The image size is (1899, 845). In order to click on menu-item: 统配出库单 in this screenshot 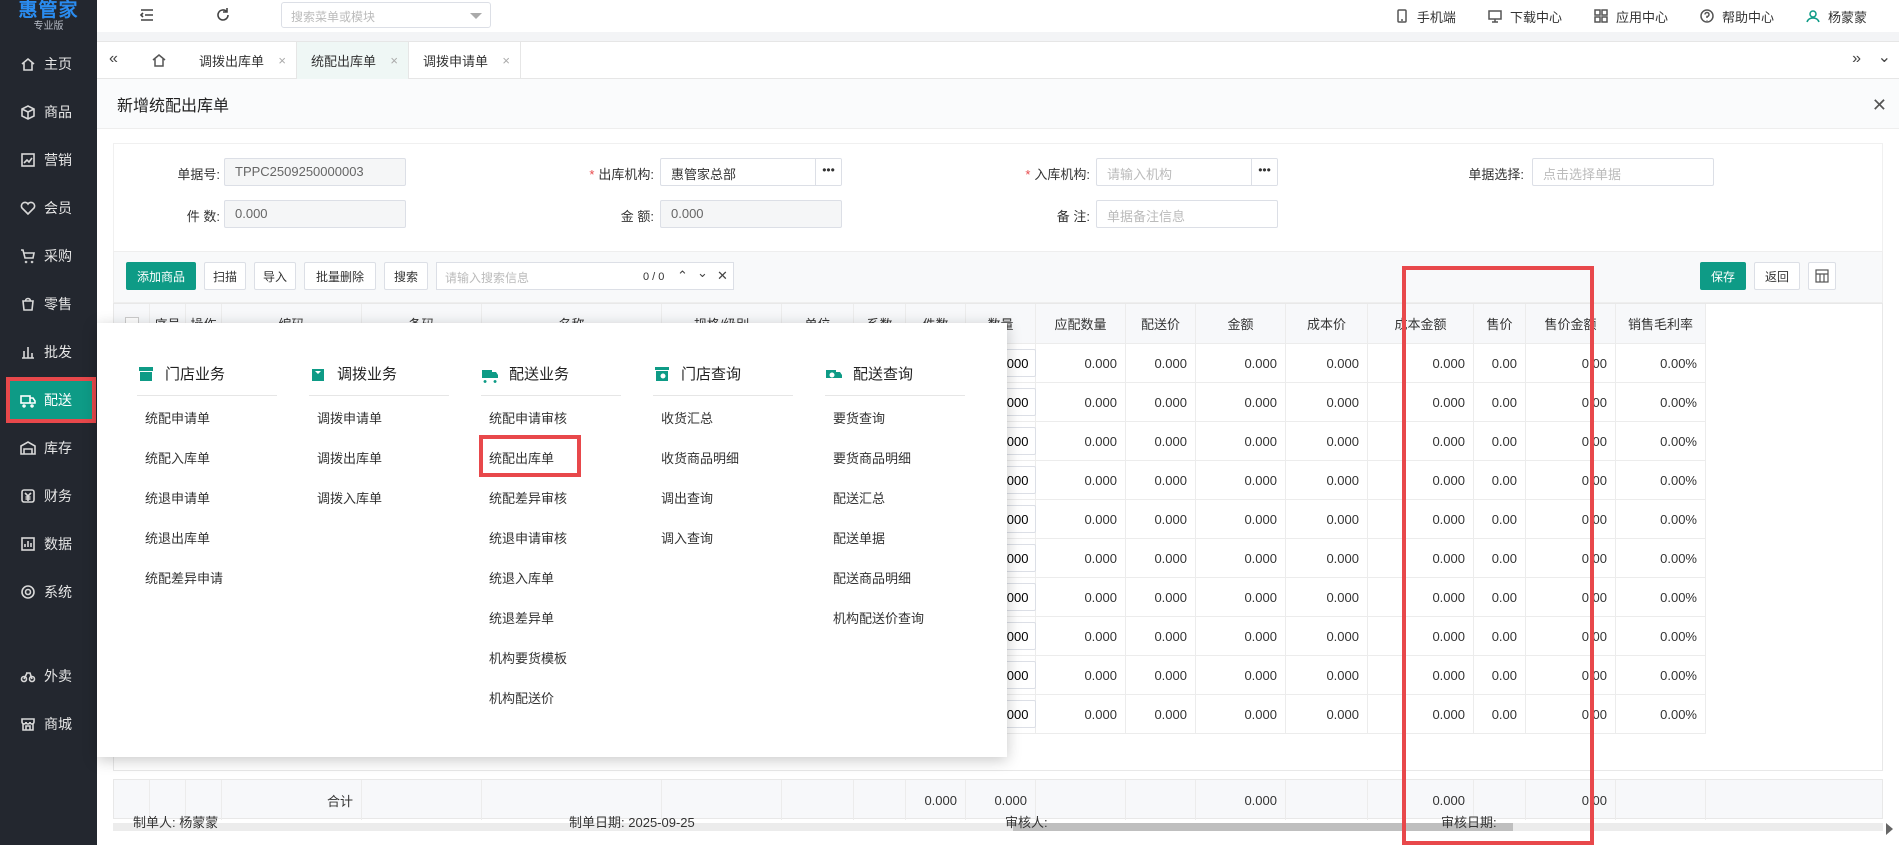, I will do `click(521, 457)`.